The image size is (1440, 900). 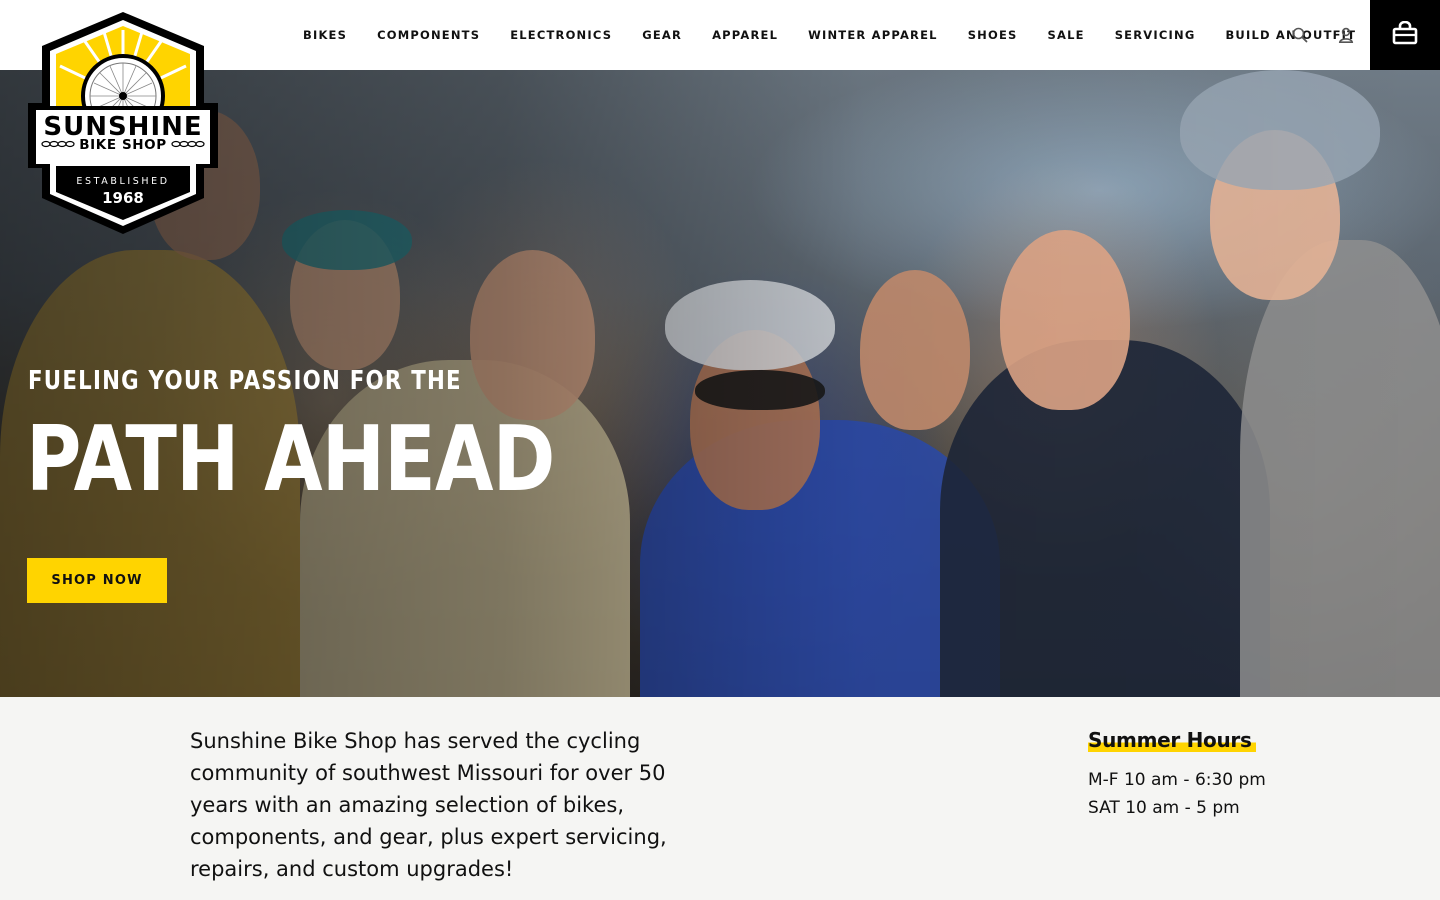 I want to click on nav-item-servicing: SERVICING, so click(x=1155, y=35).